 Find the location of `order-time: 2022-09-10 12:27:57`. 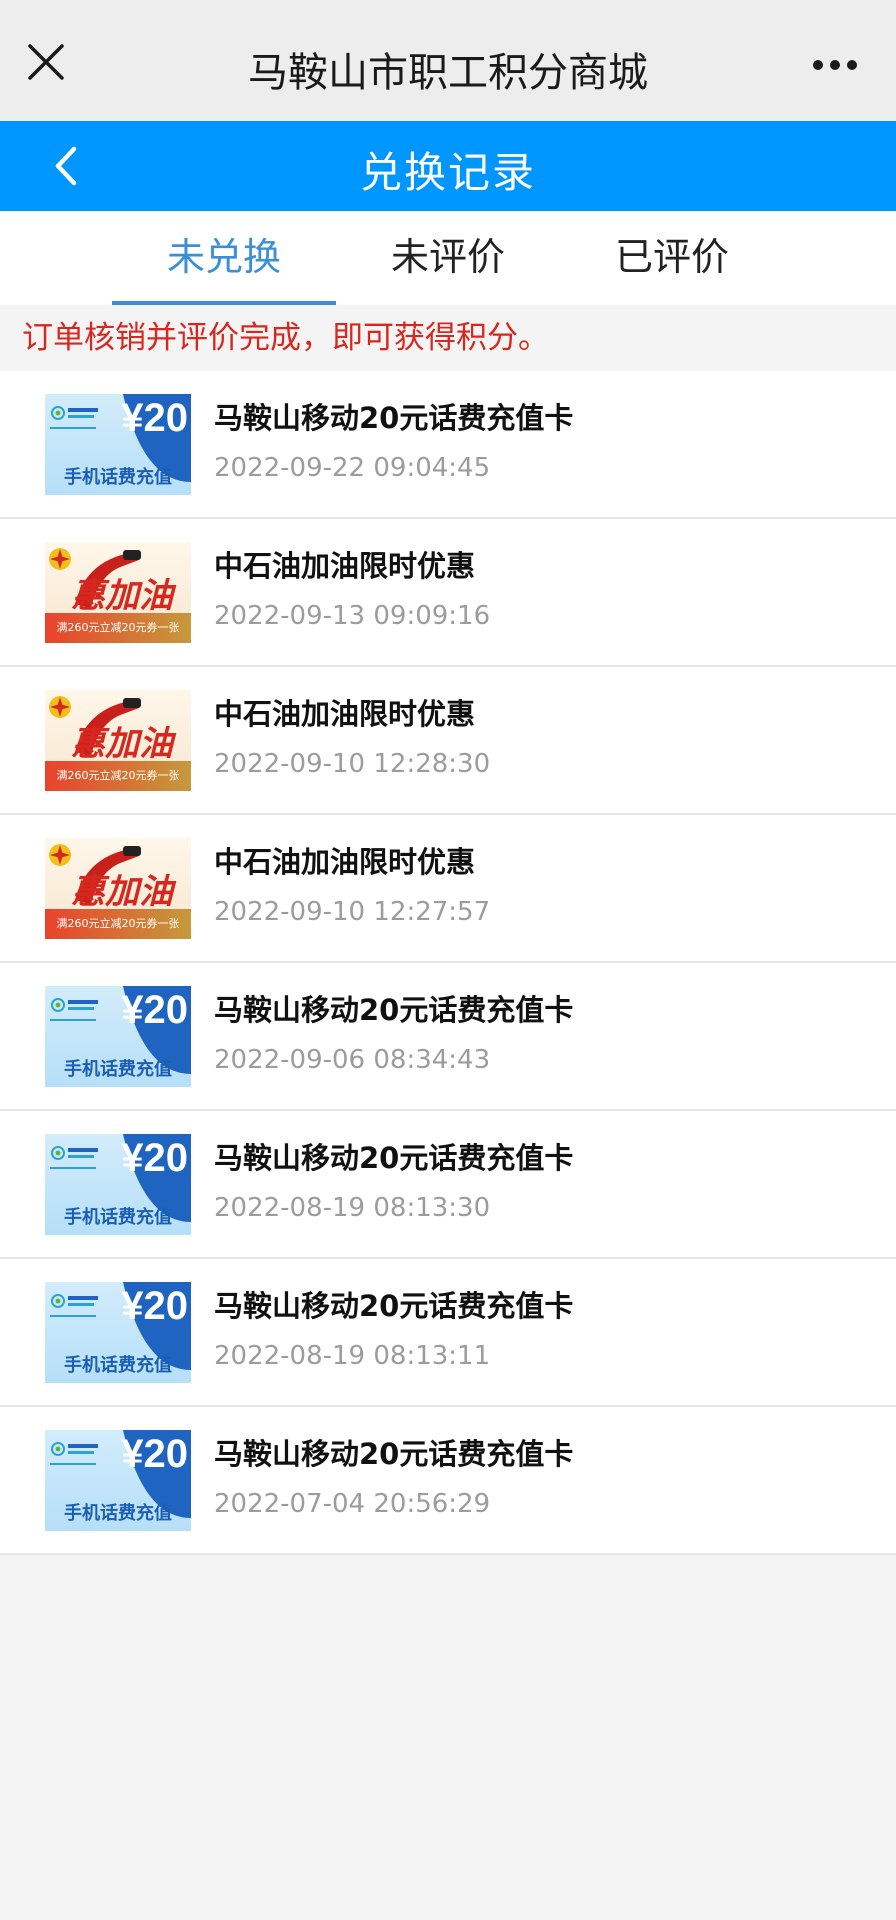

order-time: 2022-09-10 12:27:57 is located at coordinates (352, 912).